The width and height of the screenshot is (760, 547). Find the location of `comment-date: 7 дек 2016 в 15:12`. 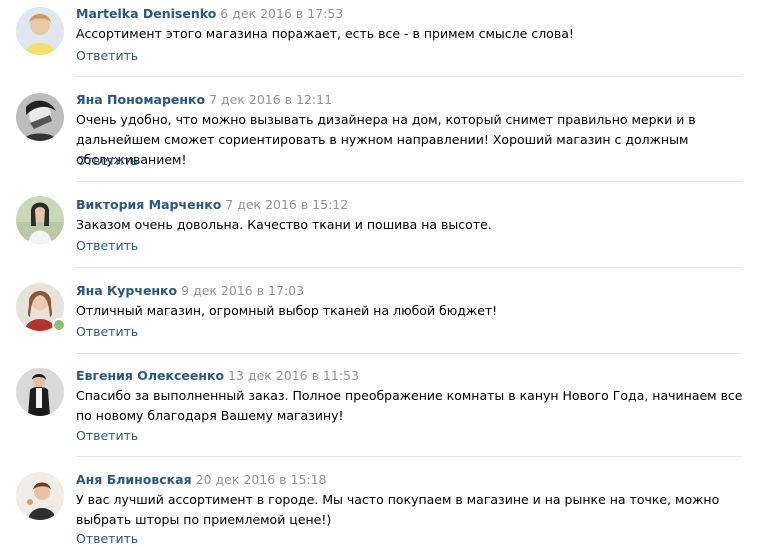

comment-date: 7 дек 2016 в 15:12 is located at coordinates (286, 204).